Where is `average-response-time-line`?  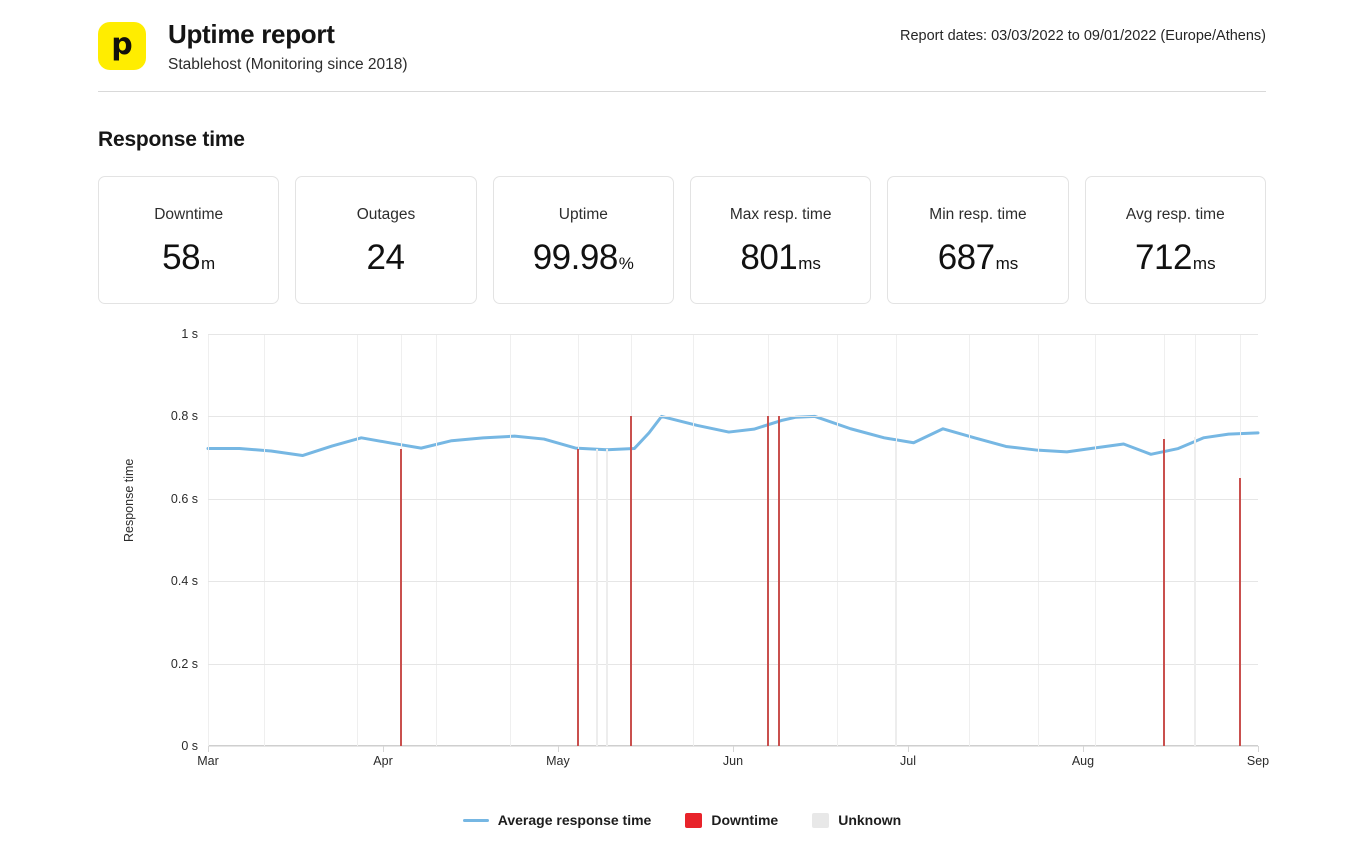 average-response-time-line is located at coordinates (733, 436).